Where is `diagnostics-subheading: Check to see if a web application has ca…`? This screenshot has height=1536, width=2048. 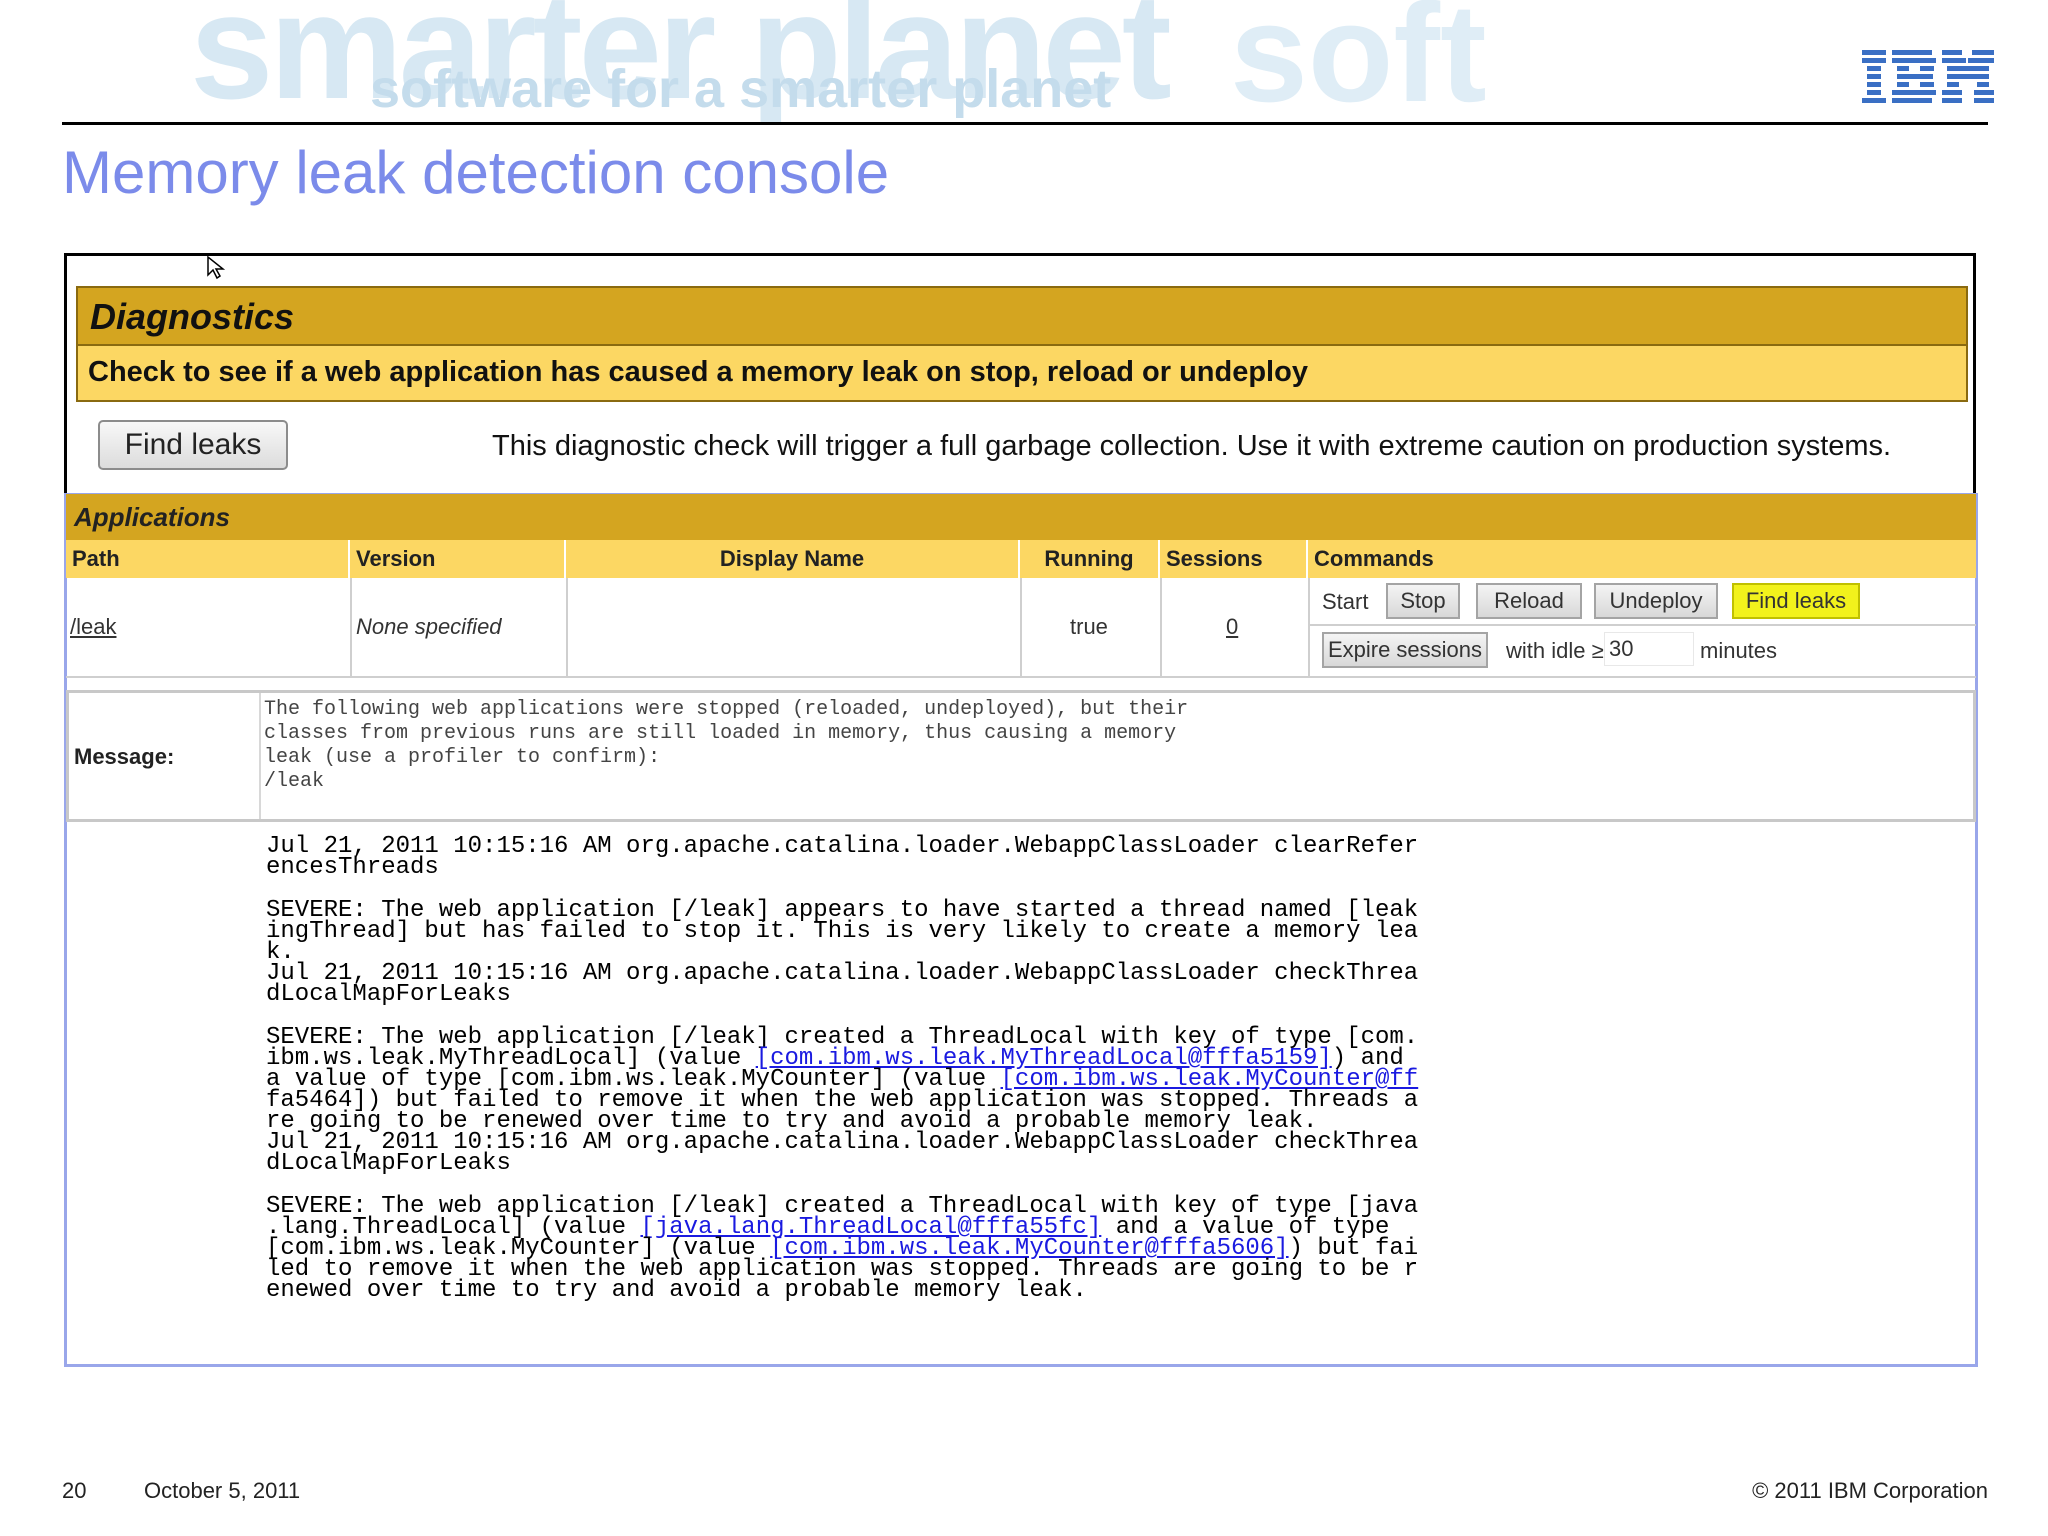
diagnostics-subheading: Check to see if a web application has ca… is located at coordinates (1022, 374).